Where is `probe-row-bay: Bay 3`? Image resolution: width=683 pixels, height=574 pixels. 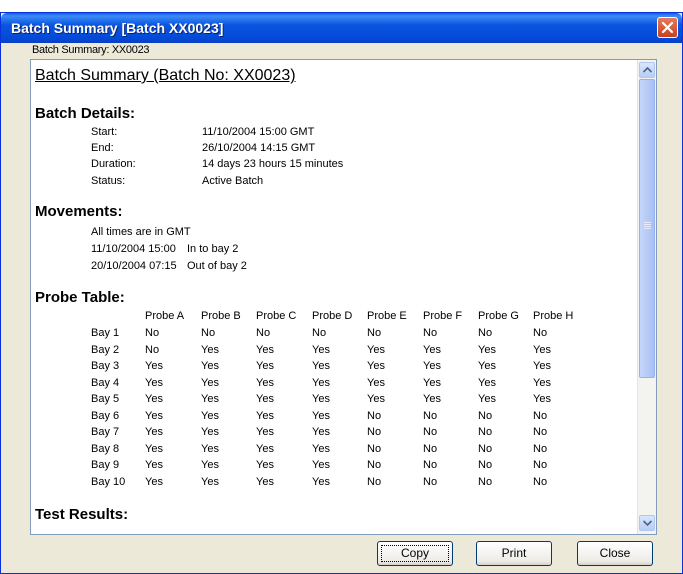
probe-row-bay: Bay 3 is located at coordinates (105, 366).